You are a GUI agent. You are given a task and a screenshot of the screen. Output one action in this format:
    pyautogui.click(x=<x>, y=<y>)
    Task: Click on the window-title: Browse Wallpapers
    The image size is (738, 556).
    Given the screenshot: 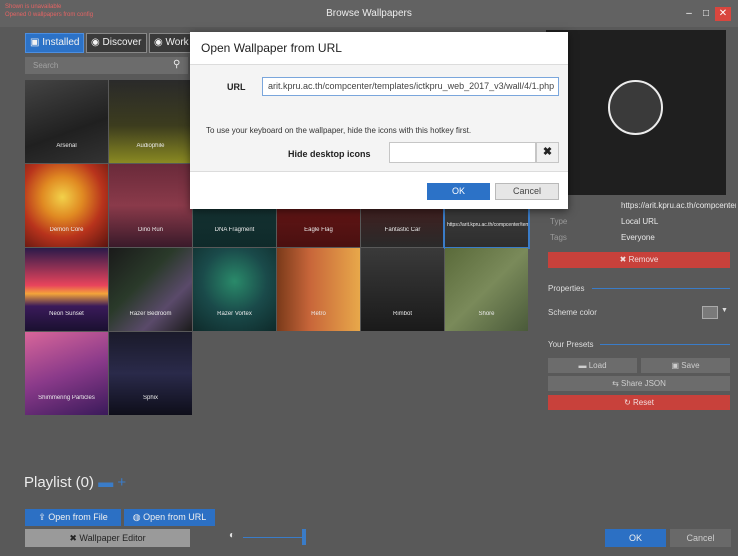 What is the action you would take?
    pyautogui.click(x=369, y=13)
    